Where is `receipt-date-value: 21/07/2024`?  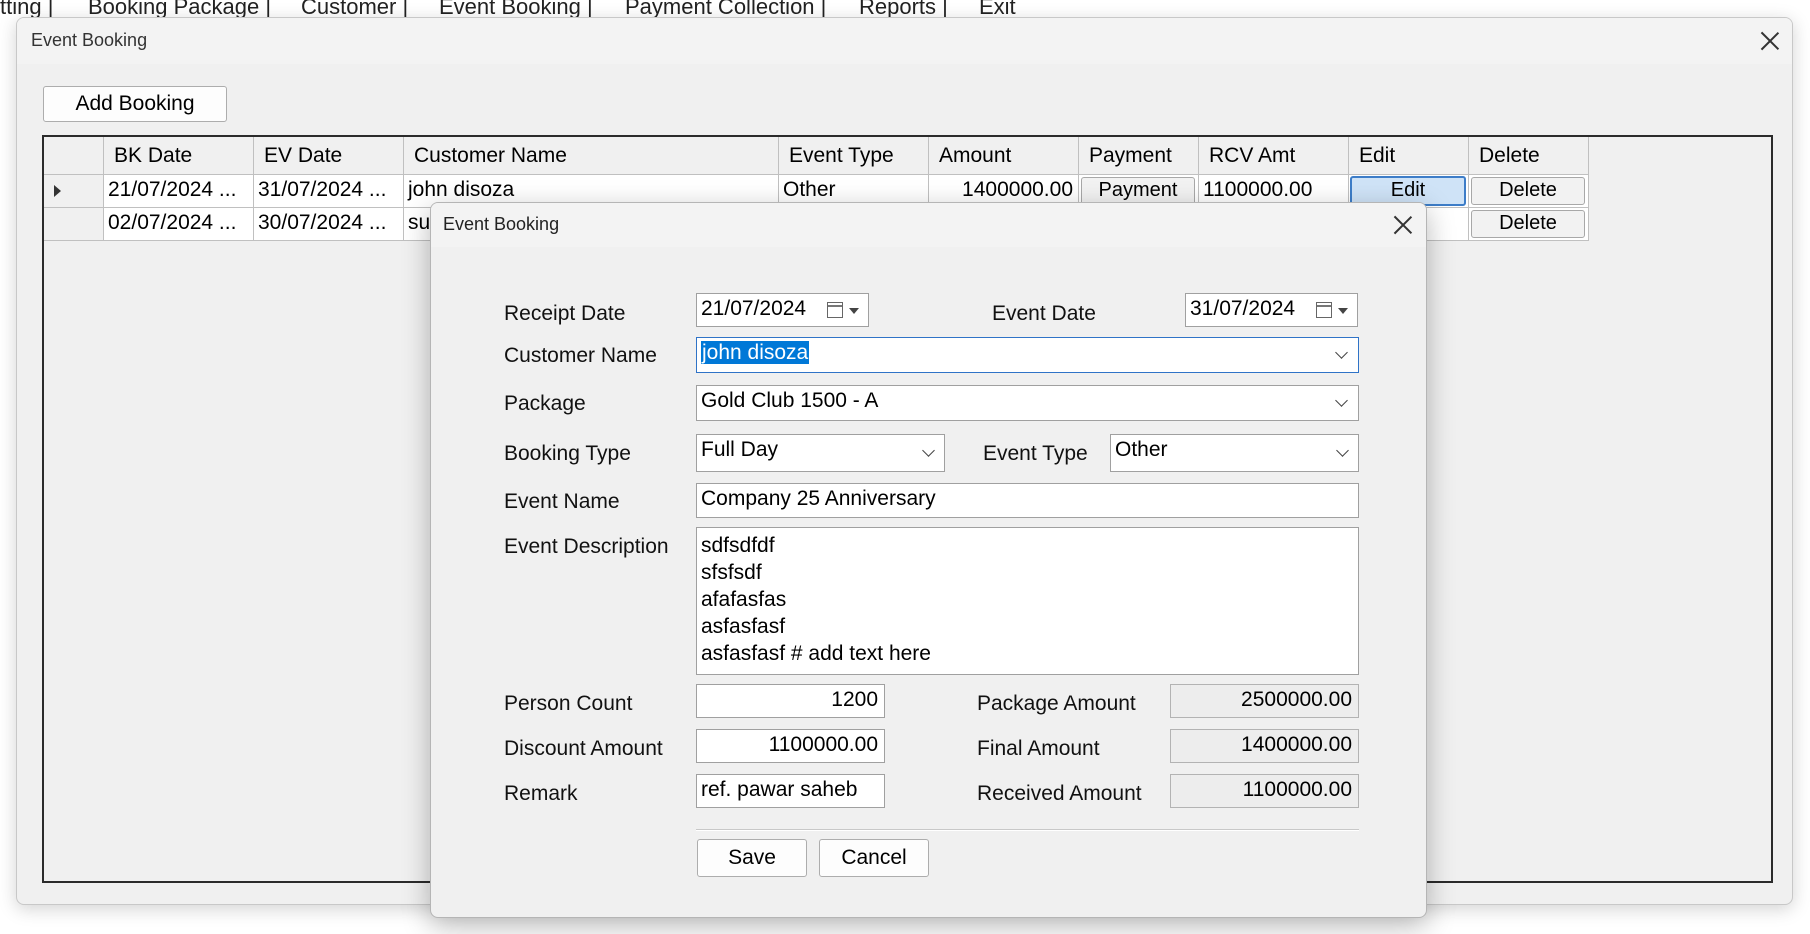 receipt-date-value: 21/07/2024 is located at coordinates (754, 308).